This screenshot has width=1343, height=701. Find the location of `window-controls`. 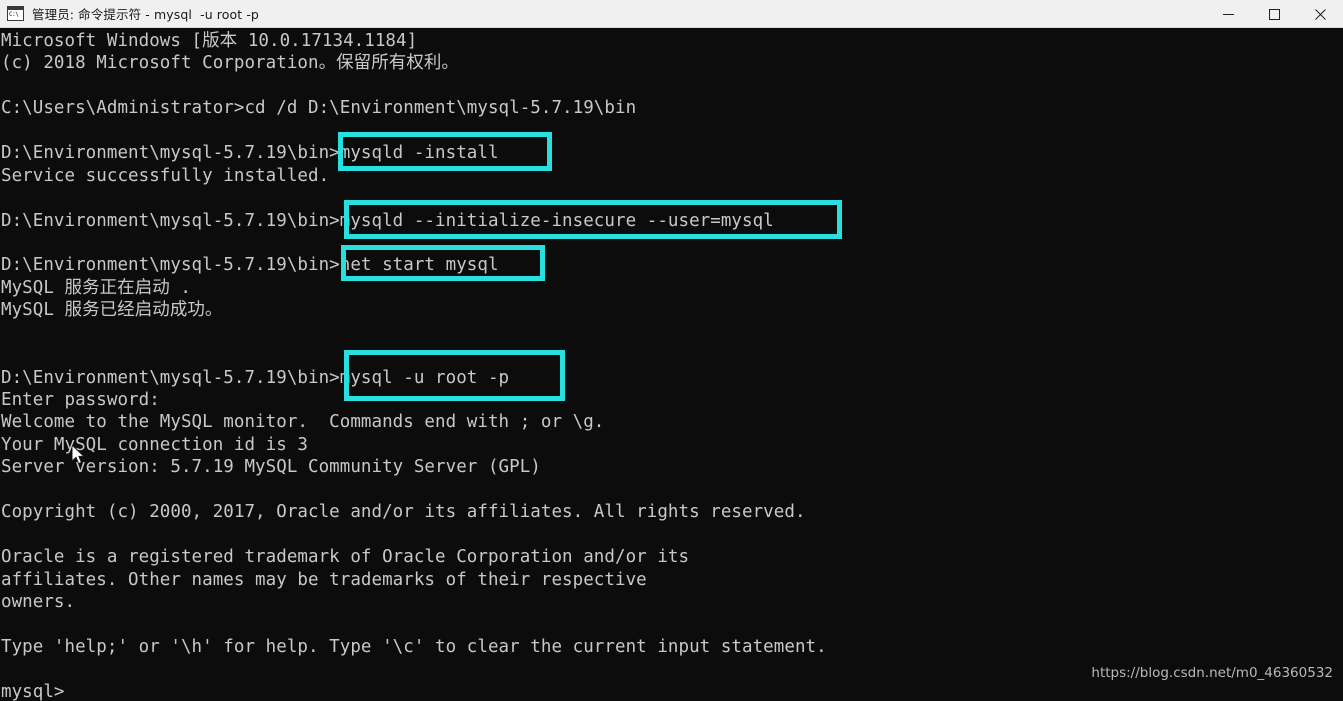

window-controls is located at coordinates (1274, 14).